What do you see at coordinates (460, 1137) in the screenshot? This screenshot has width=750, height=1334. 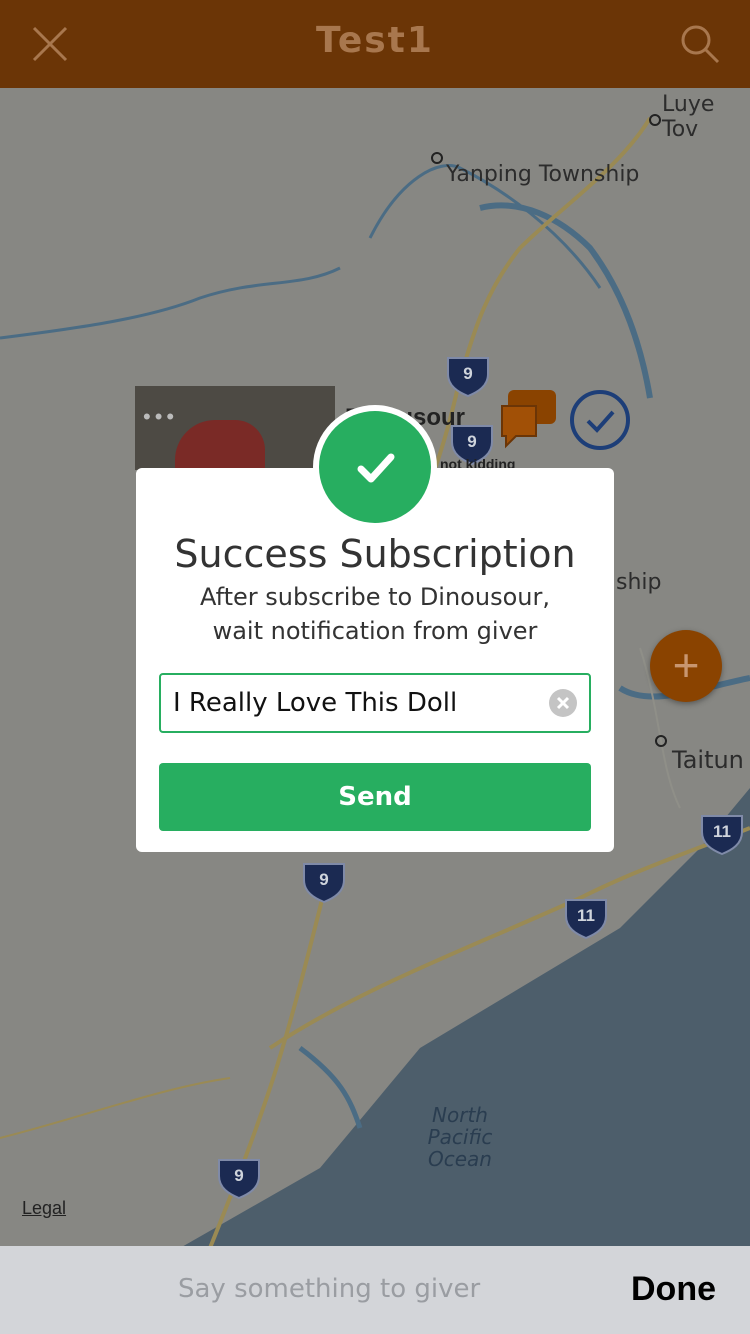 I see `ocean-label: North Pacific Ocean` at bounding box center [460, 1137].